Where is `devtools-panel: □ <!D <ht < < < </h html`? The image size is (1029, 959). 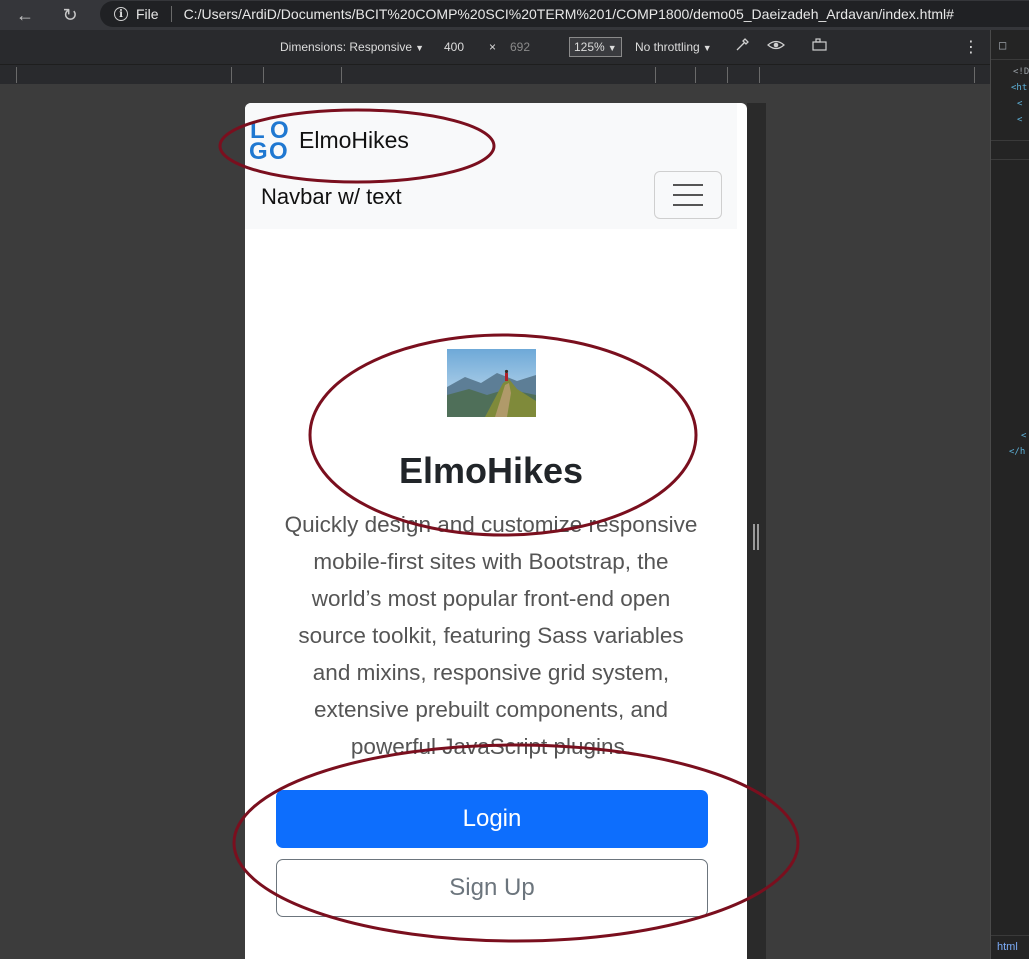 devtools-panel: □ <!D <ht < < < </h html is located at coordinates (1009, 494).